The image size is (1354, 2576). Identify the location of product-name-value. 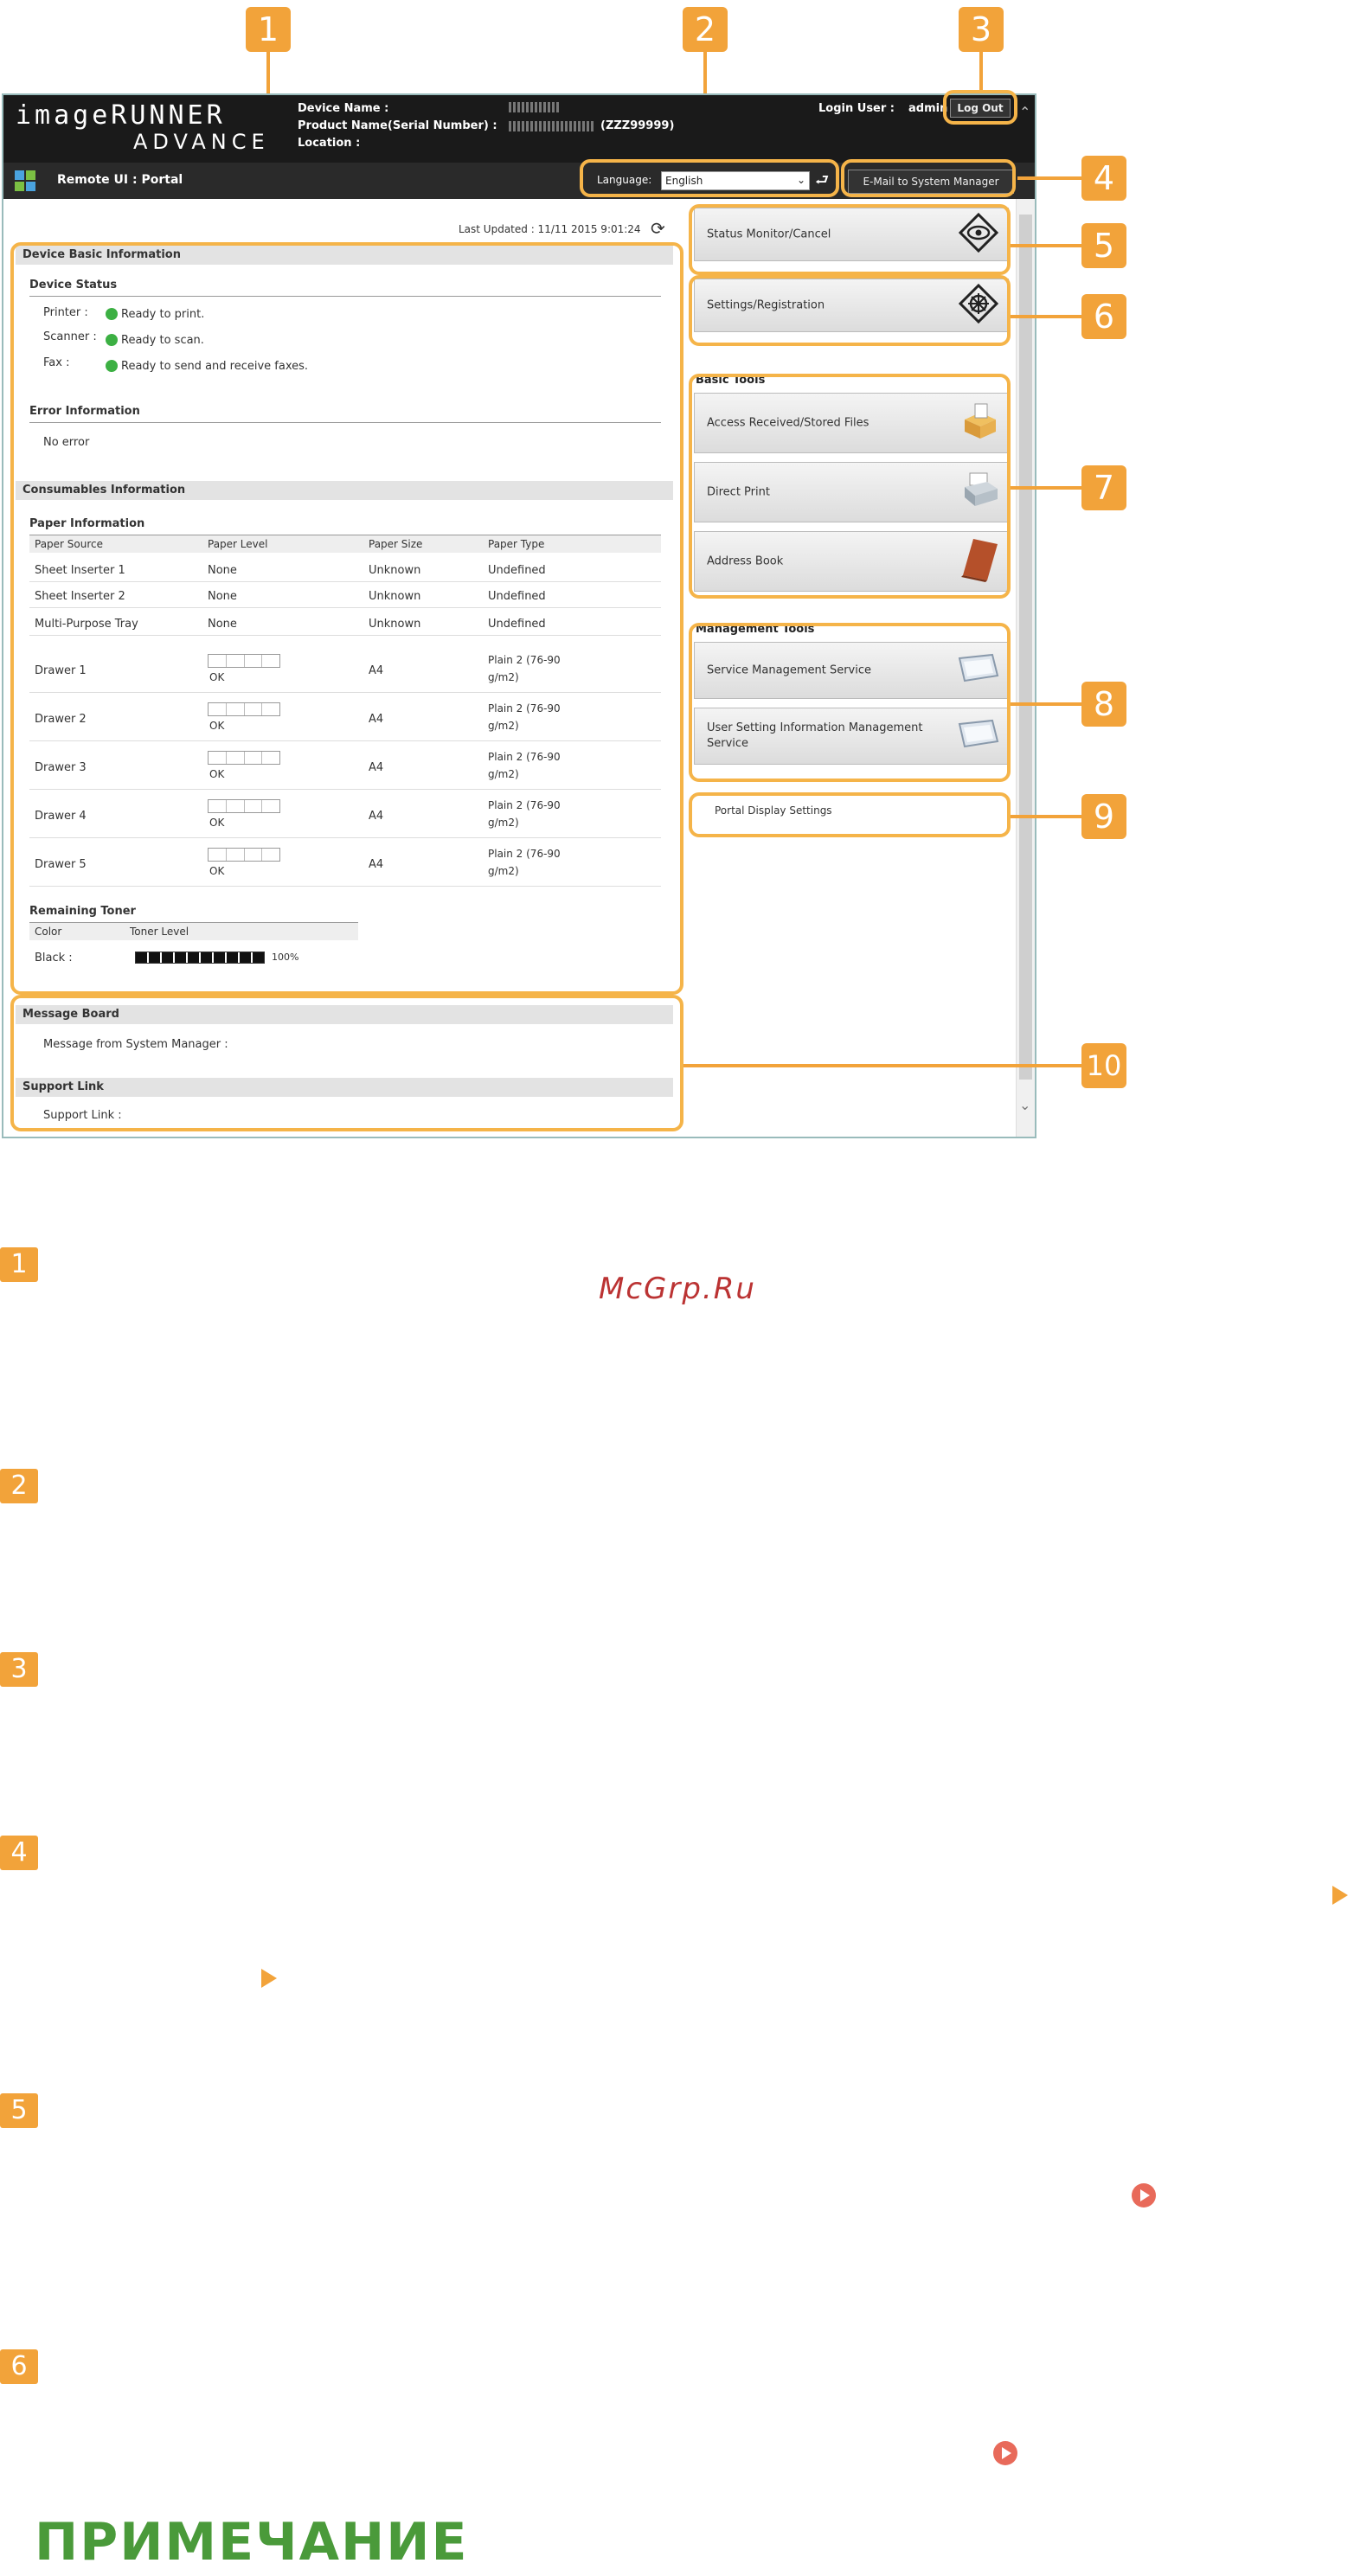
(552, 126).